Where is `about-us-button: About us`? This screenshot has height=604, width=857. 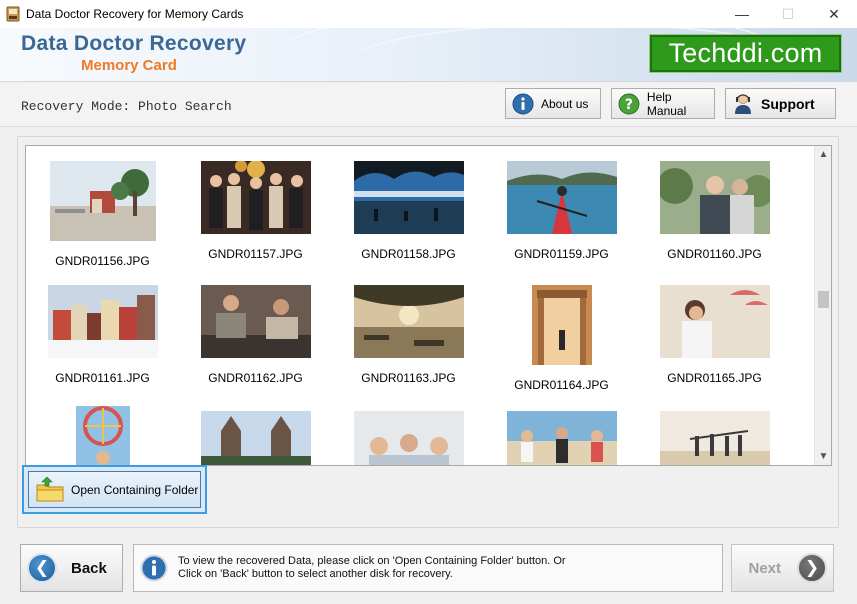 about-us-button: About us is located at coordinates (553, 103).